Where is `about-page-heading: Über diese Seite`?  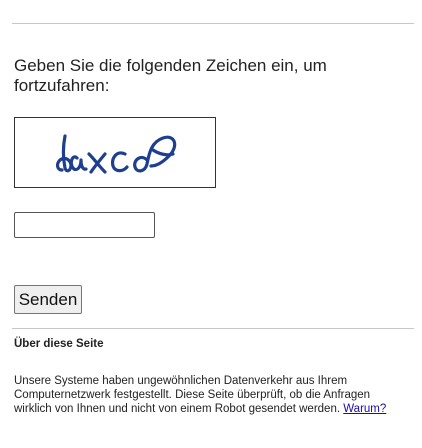 about-page-heading: Über diese Seite is located at coordinates (59, 344).